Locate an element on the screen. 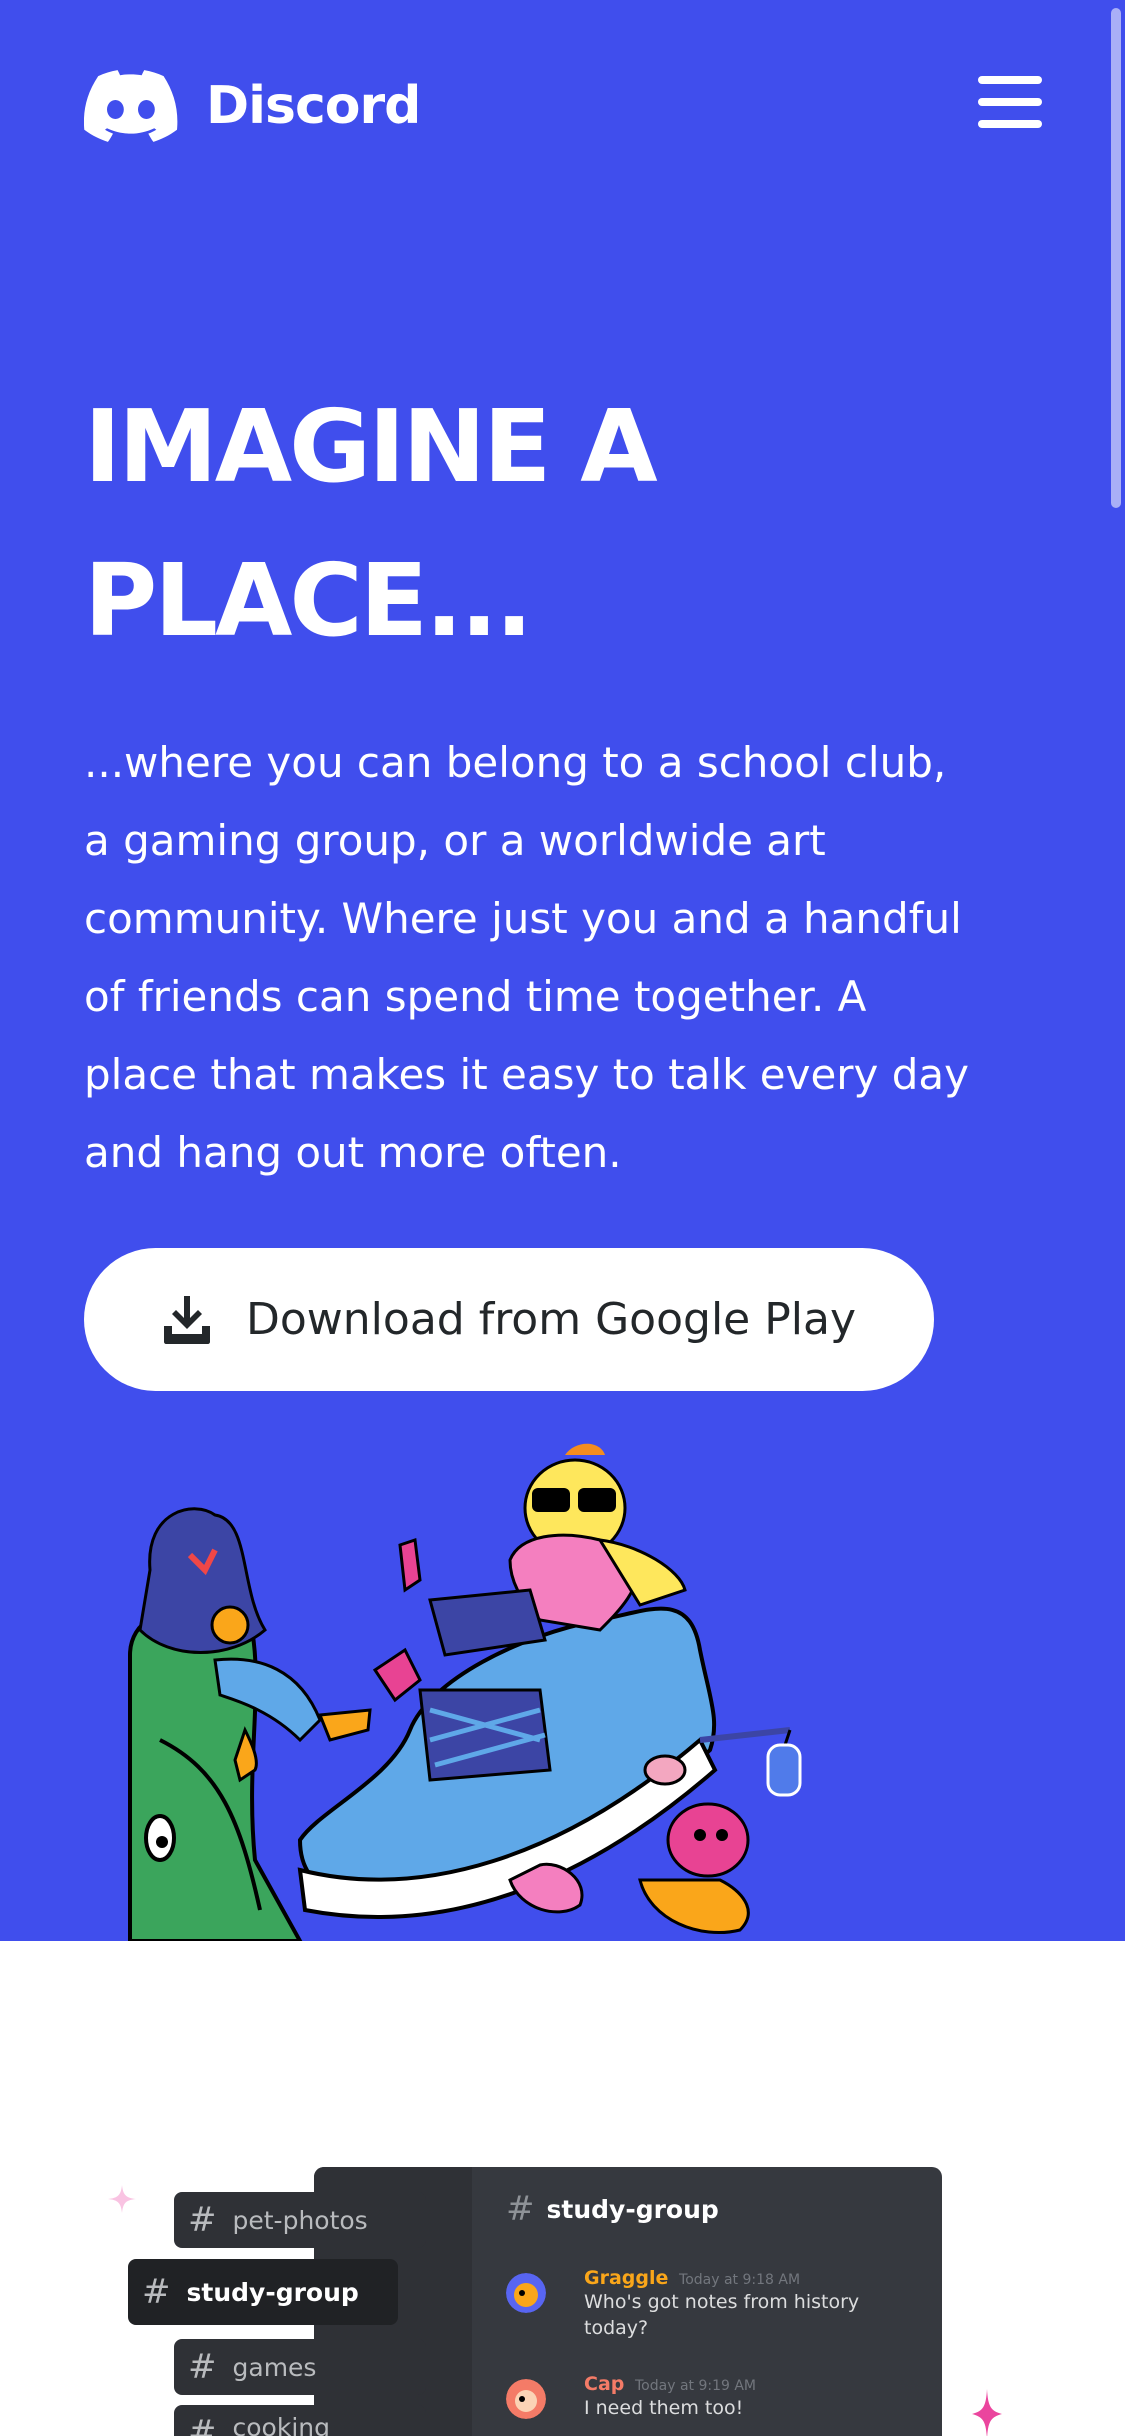 This screenshot has width=1125, height=2436. channel-header: # study-group is located at coordinates (612, 2209).